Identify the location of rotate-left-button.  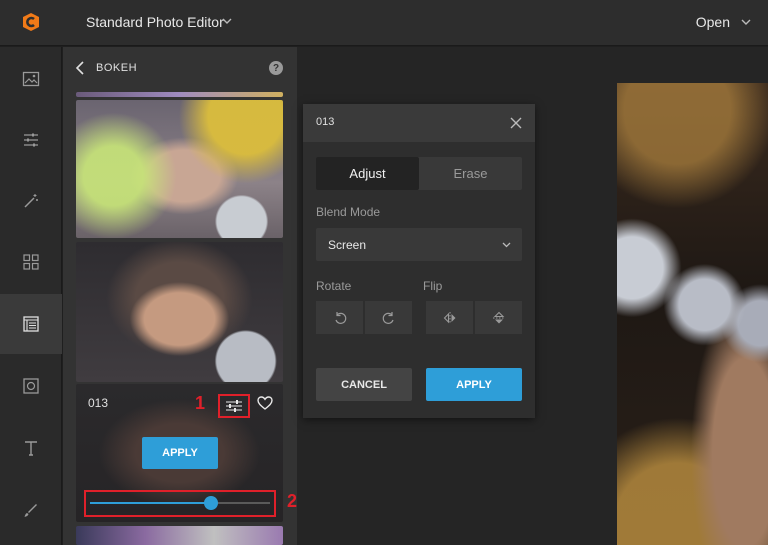
(339, 317).